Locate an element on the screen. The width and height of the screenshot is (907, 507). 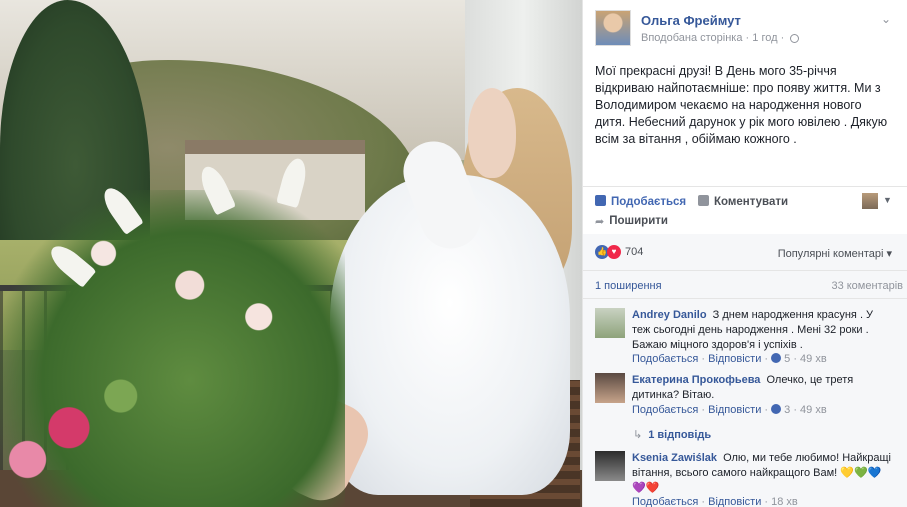
like-button: Подобається is located at coordinates (640, 201).